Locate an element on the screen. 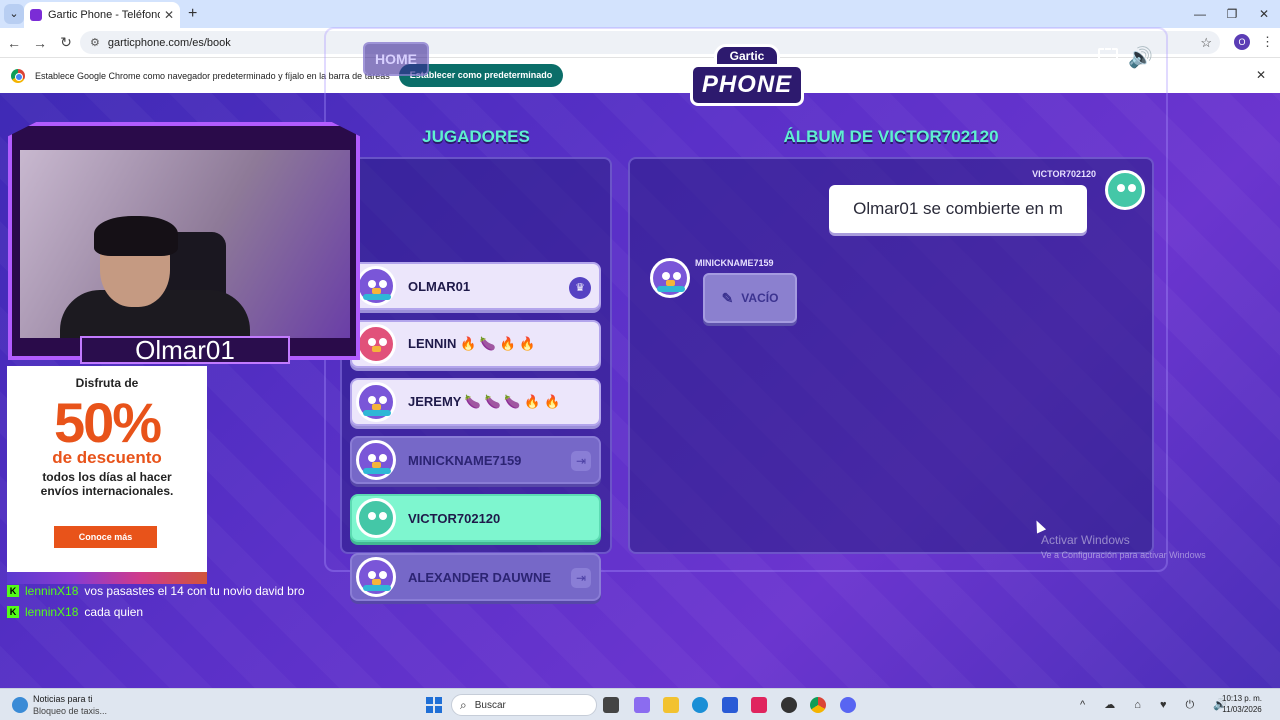 This screenshot has height=720, width=1280. system-tray-icons: ^ ☁ ⌂ ♥ ⏻ 🔊 is located at coordinates (1157, 705).